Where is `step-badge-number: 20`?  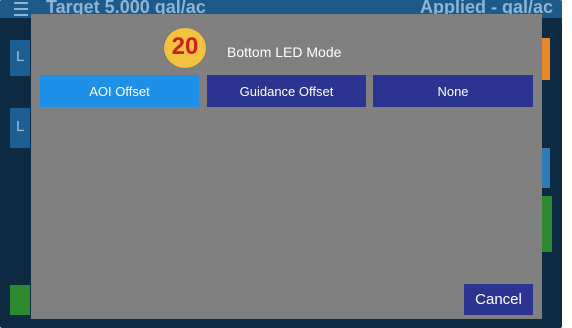 step-badge-number: 20 is located at coordinates (185, 46).